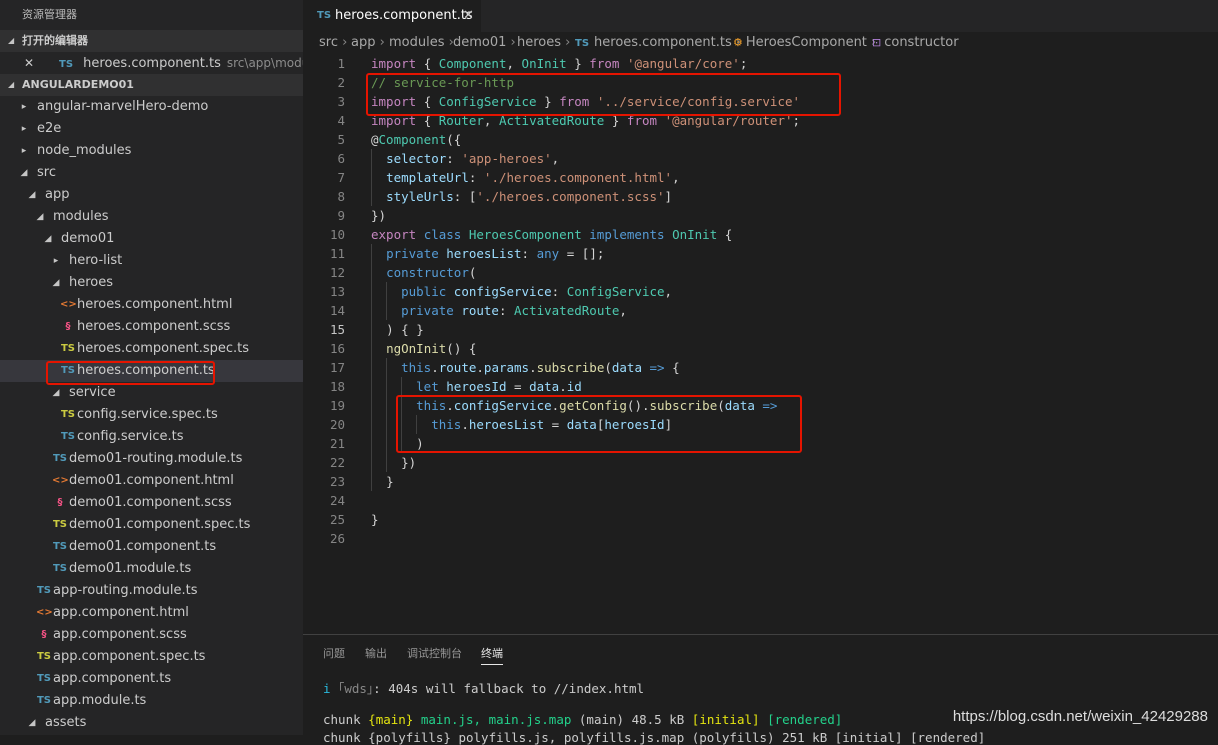 The image size is (1218, 745). What do you see at coordinates (151, 503) in the screenshot?
I see `tree-file: § demo01.component.scss` at bounding box center [151, 503].